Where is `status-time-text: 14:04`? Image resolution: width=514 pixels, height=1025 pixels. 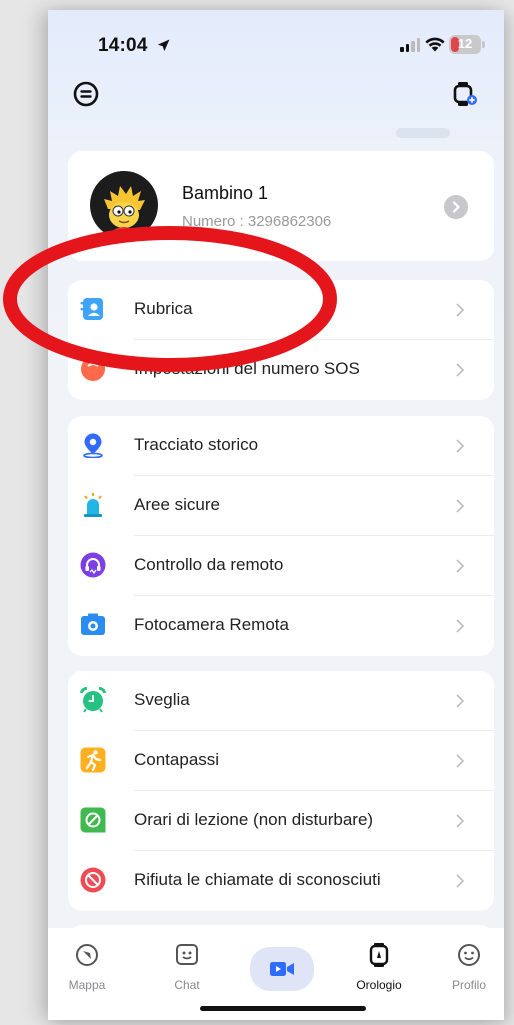 status-time-text: 14:04 is located at coordinates (123, 45).